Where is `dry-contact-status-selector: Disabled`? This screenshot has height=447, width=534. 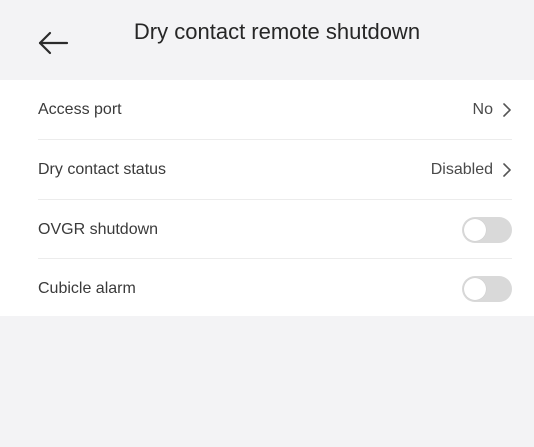
dry-contact-status-selector: Disabled is located at coordinates (471, 170).